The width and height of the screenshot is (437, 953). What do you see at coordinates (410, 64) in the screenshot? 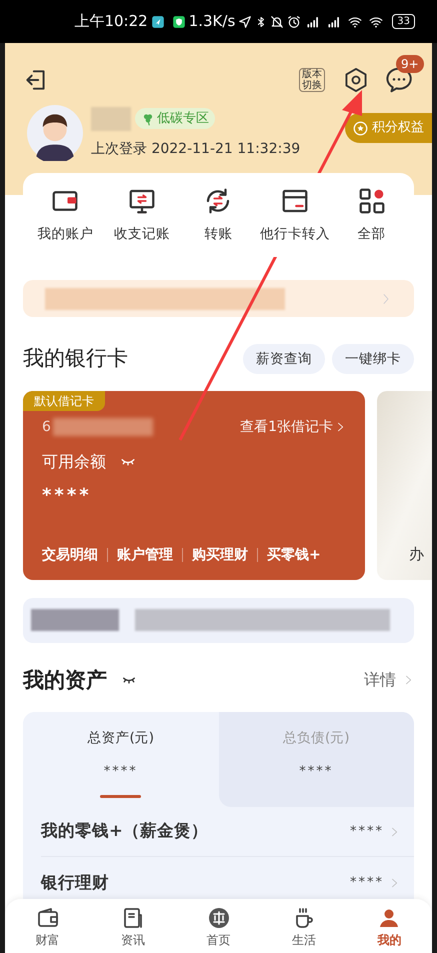
I see `message-count-badge: 9+` at bounding box center [410, 64].